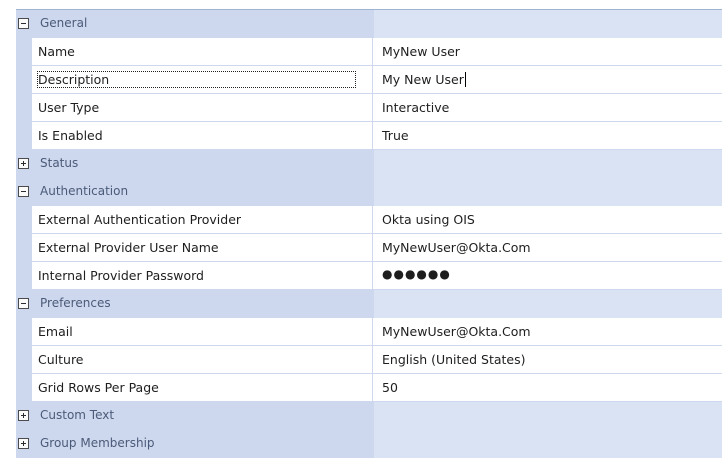  I want to click on category-label: Custom Text, so click(77, 415).